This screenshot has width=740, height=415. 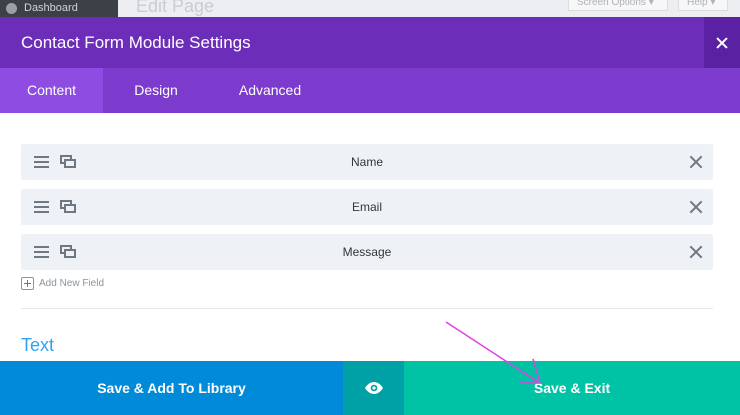 What do you see at coordinates (136, 42) in the screenshot?
I see `modal-title: Contact Form Module Settings` at bounding box center [136, 42].